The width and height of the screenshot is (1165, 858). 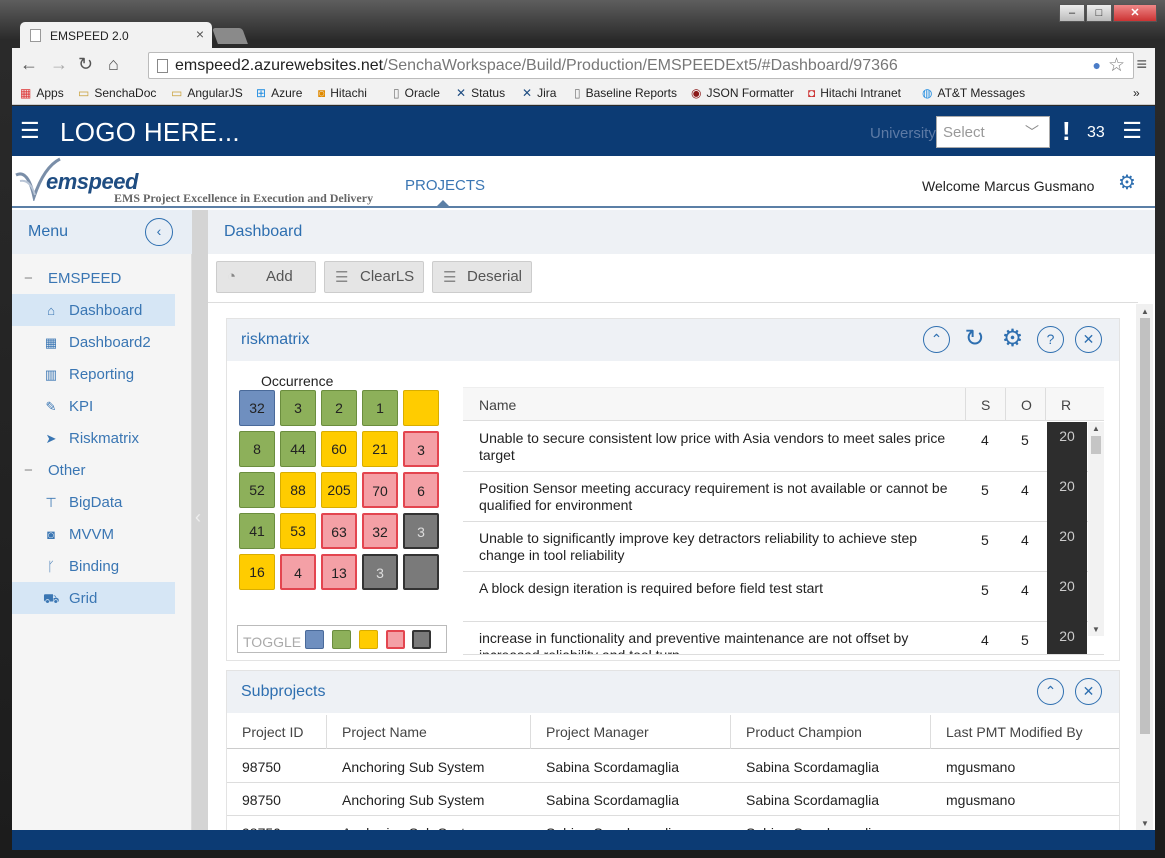 What do you see at coordinates (272, 732) in the screenshot?
I see `column-header-project-id: Project ID` at bounding box center [272, 732].